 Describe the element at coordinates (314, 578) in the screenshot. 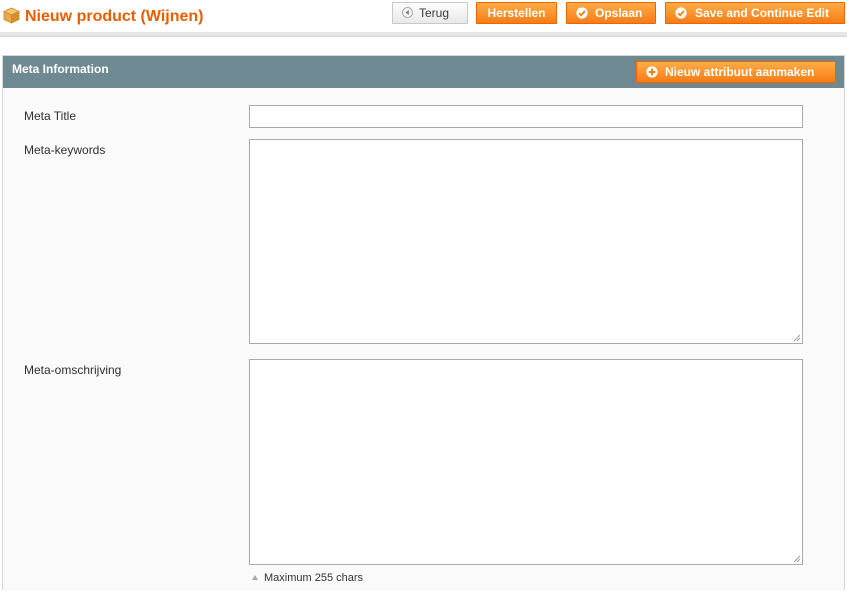

I see `field-note-text: Maximum 255 chars` at that location.